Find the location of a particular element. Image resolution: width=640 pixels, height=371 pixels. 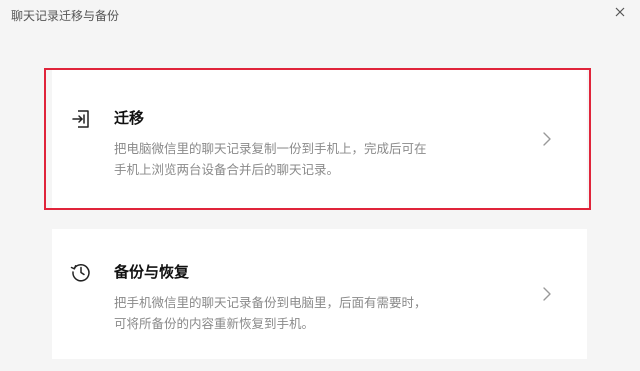

backup-restore-title: 备份与恢复 is located at coordinates (152, 272).